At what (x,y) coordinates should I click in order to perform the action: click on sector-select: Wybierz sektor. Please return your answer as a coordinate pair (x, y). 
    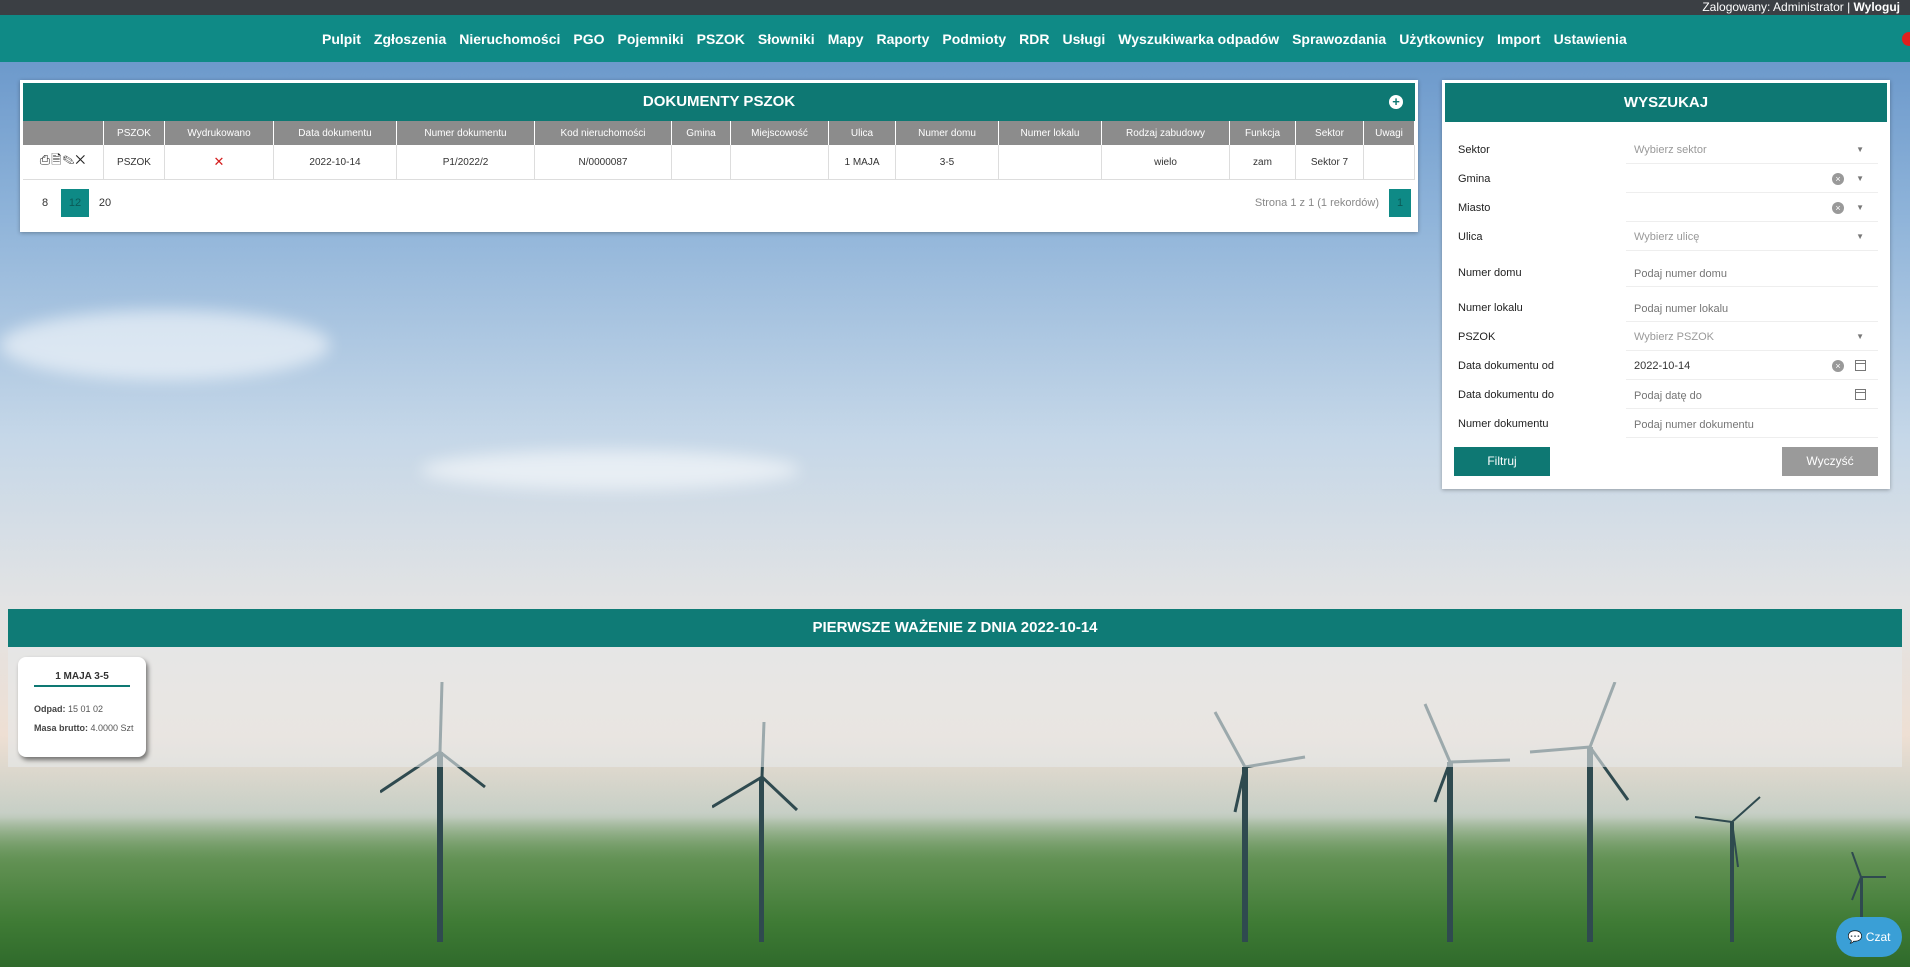
    Looking at the image, I should click on (1752, 151).